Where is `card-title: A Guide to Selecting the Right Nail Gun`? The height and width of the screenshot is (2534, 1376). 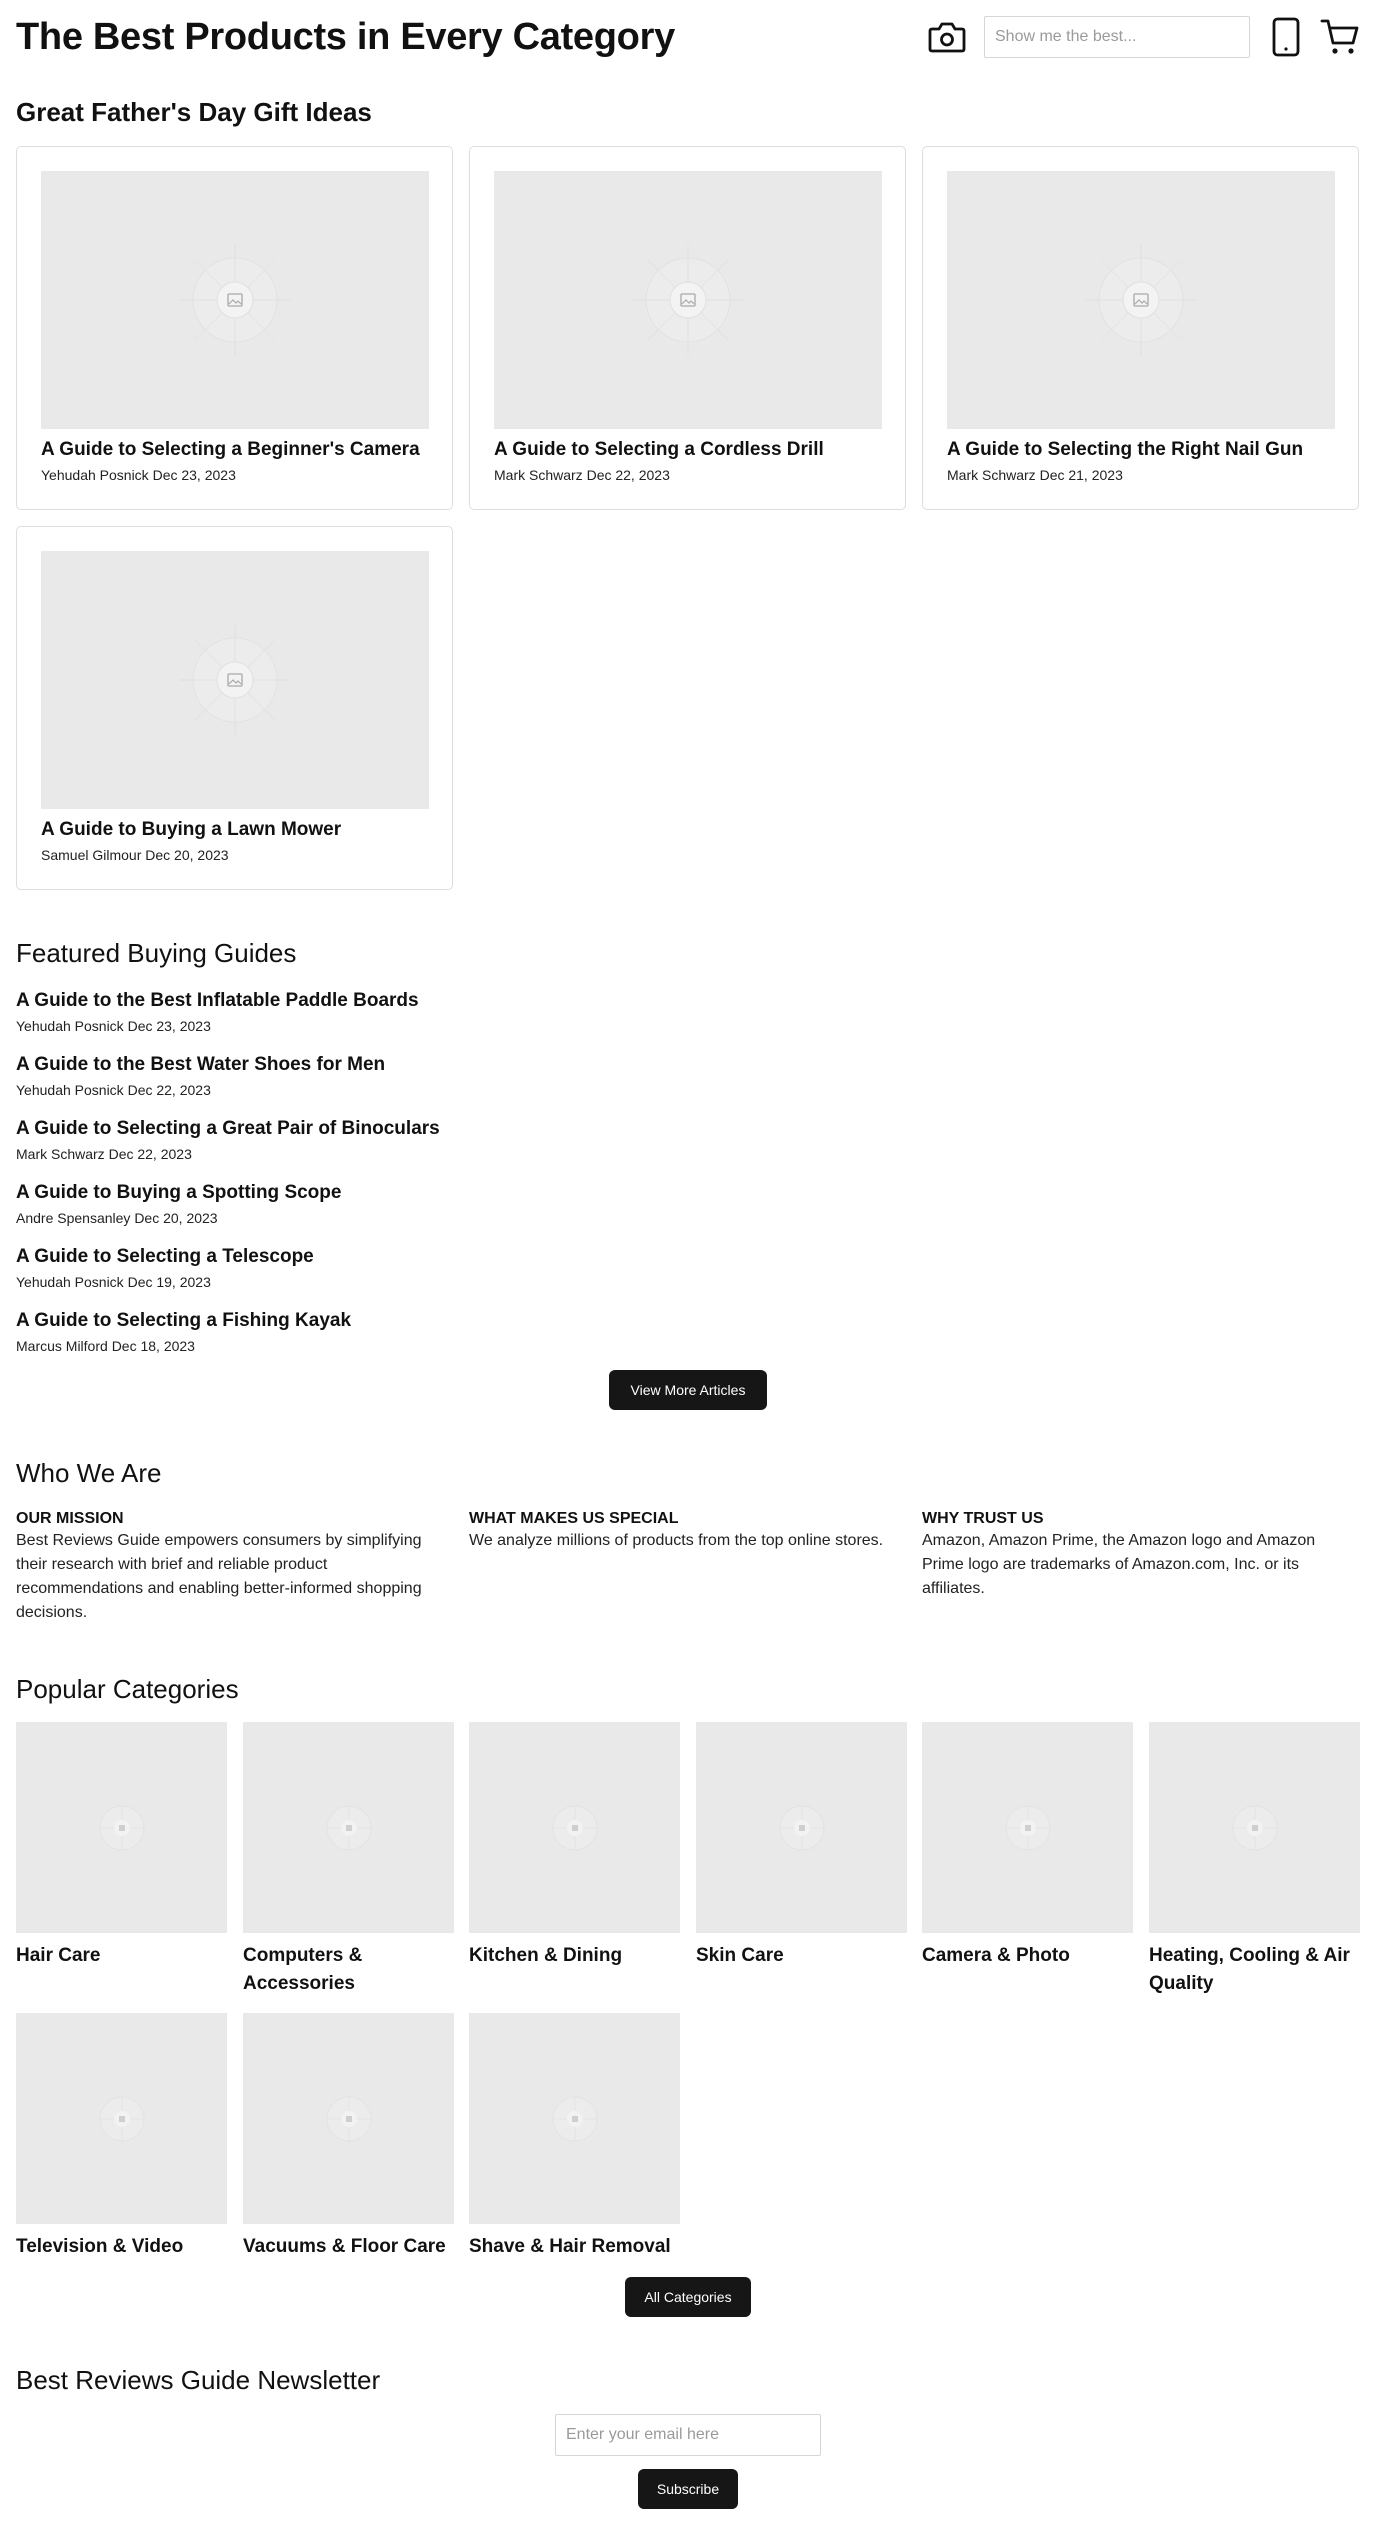
card-title: A Guide to Selecting the Right Nail Gun is located at coordinates (1125, 450).